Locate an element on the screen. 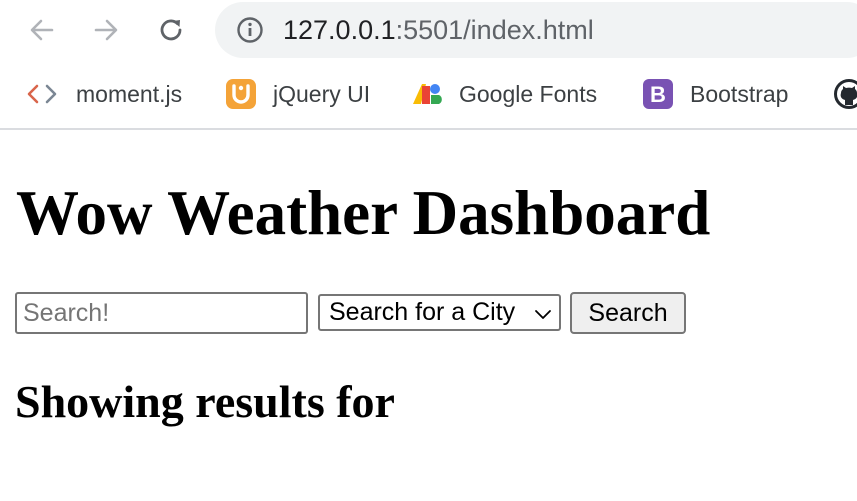  info-icon is located at coordinates (250, 30).